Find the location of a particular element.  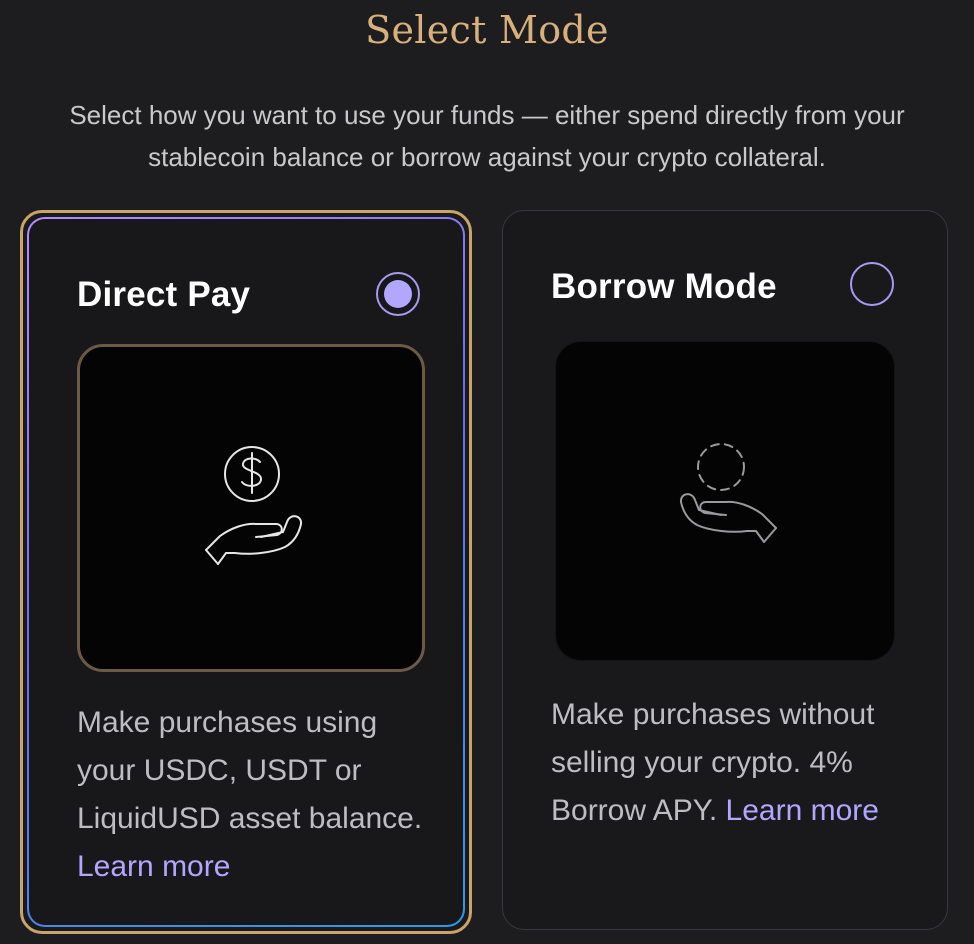

direct-pay-illustration is located at coordinates (251, 508).